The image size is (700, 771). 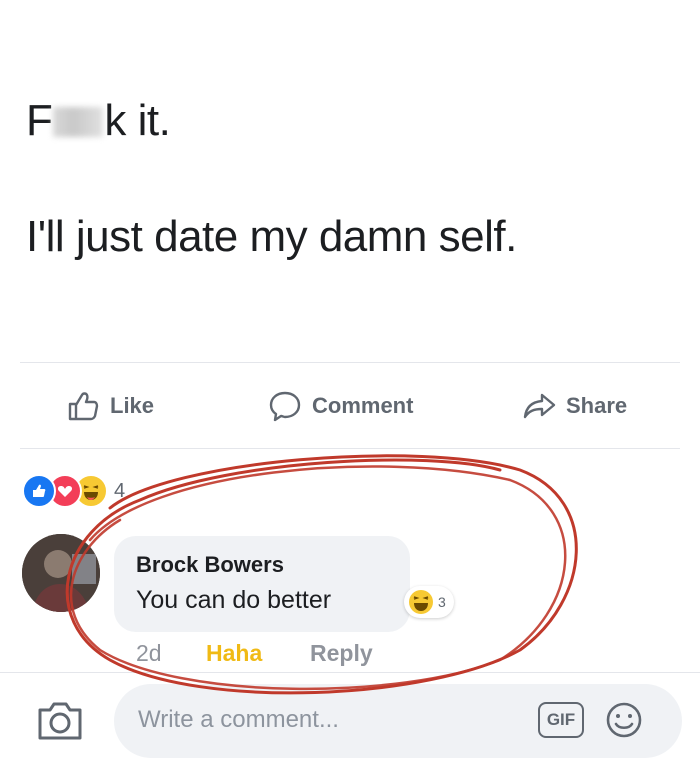 I want to click on post-text-line-2: I'll just date my damn self., so click(x=271, y=236).